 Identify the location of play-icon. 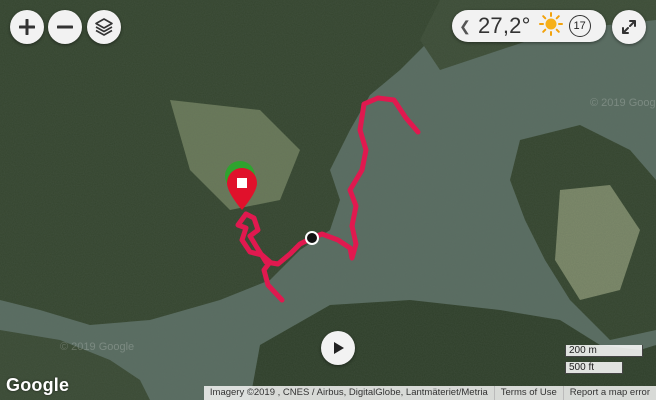
(339, 348).